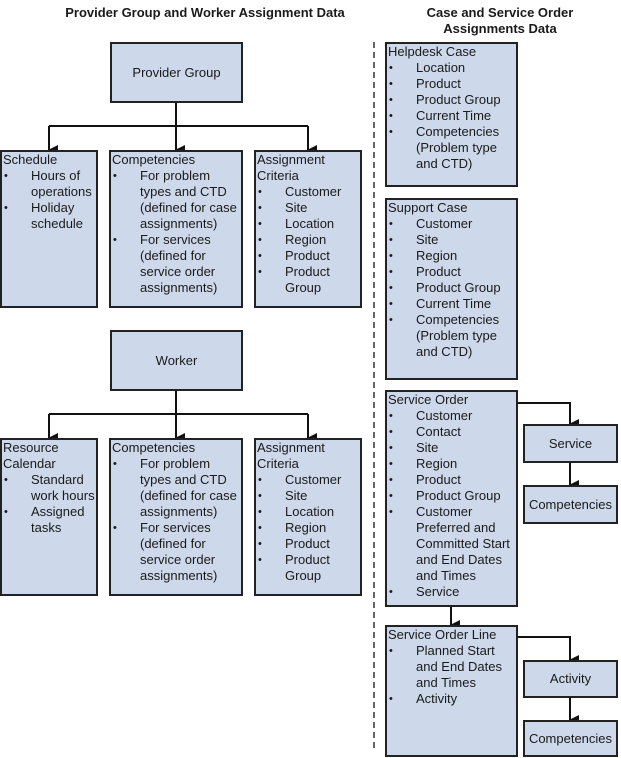 Image resolution: width=621 pixels, height=758 pixels. I want to click on service-box: Service, so click(570, 443).